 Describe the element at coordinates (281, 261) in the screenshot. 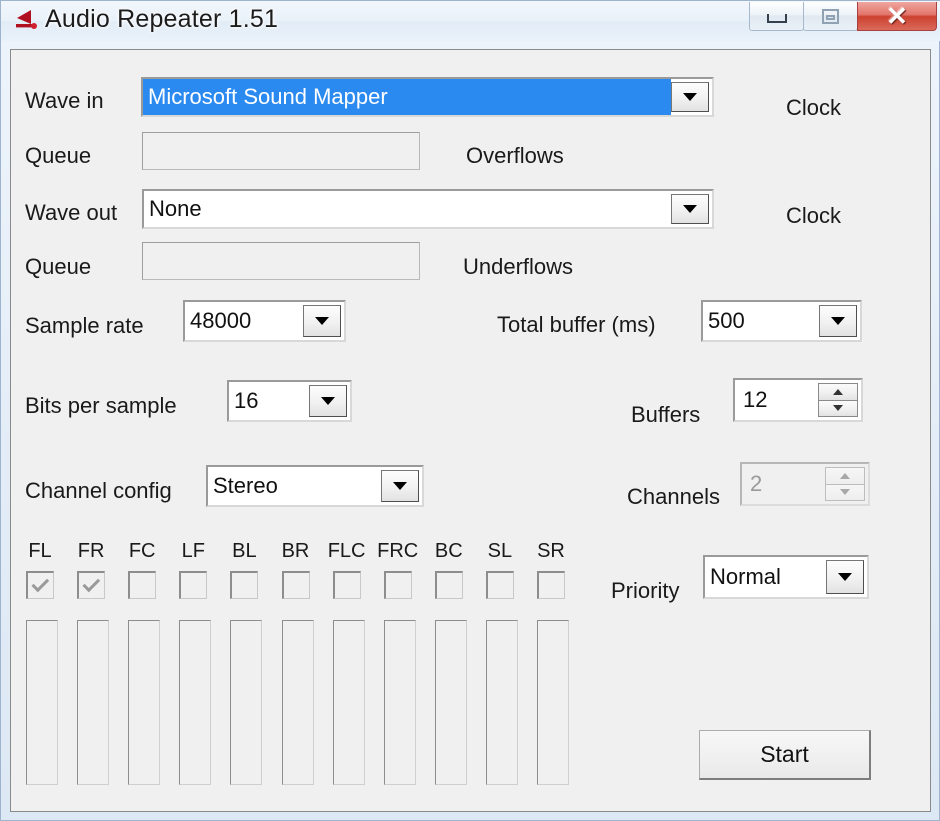

I see `queue-out-meter` at that location.